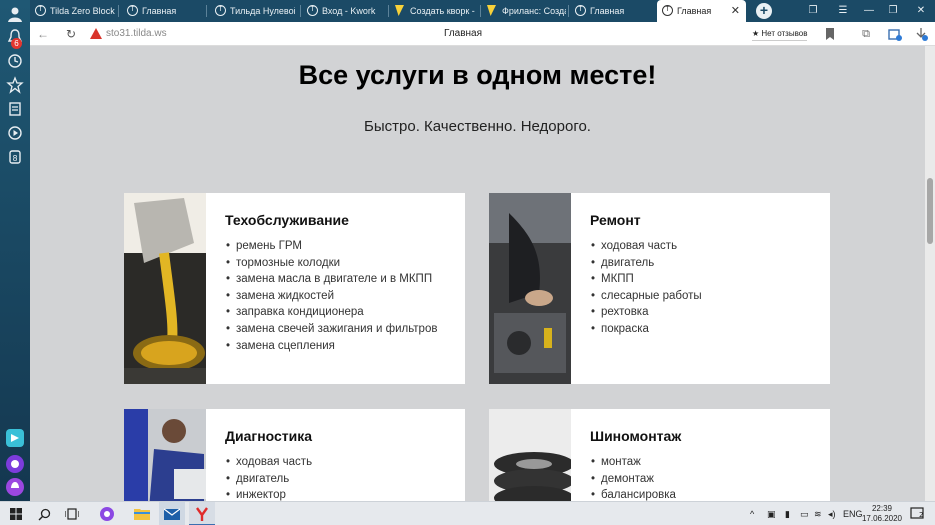  What do you see at coordinates (895, 34) in the screenshot?
I see `extensions-icon` at bounding box center [895, 34].